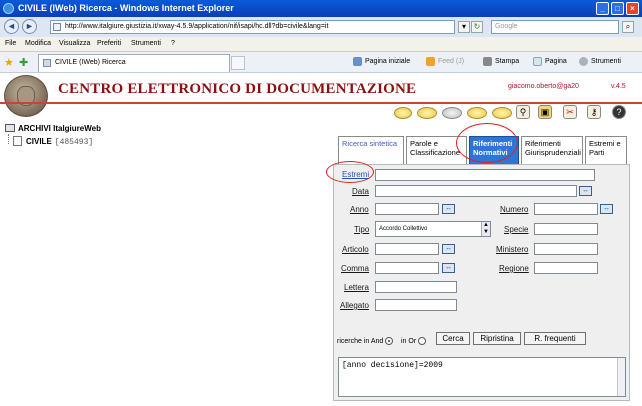 This screenshot has width=642, height=406. I want to click on data-label: Data, so click(360, 191).